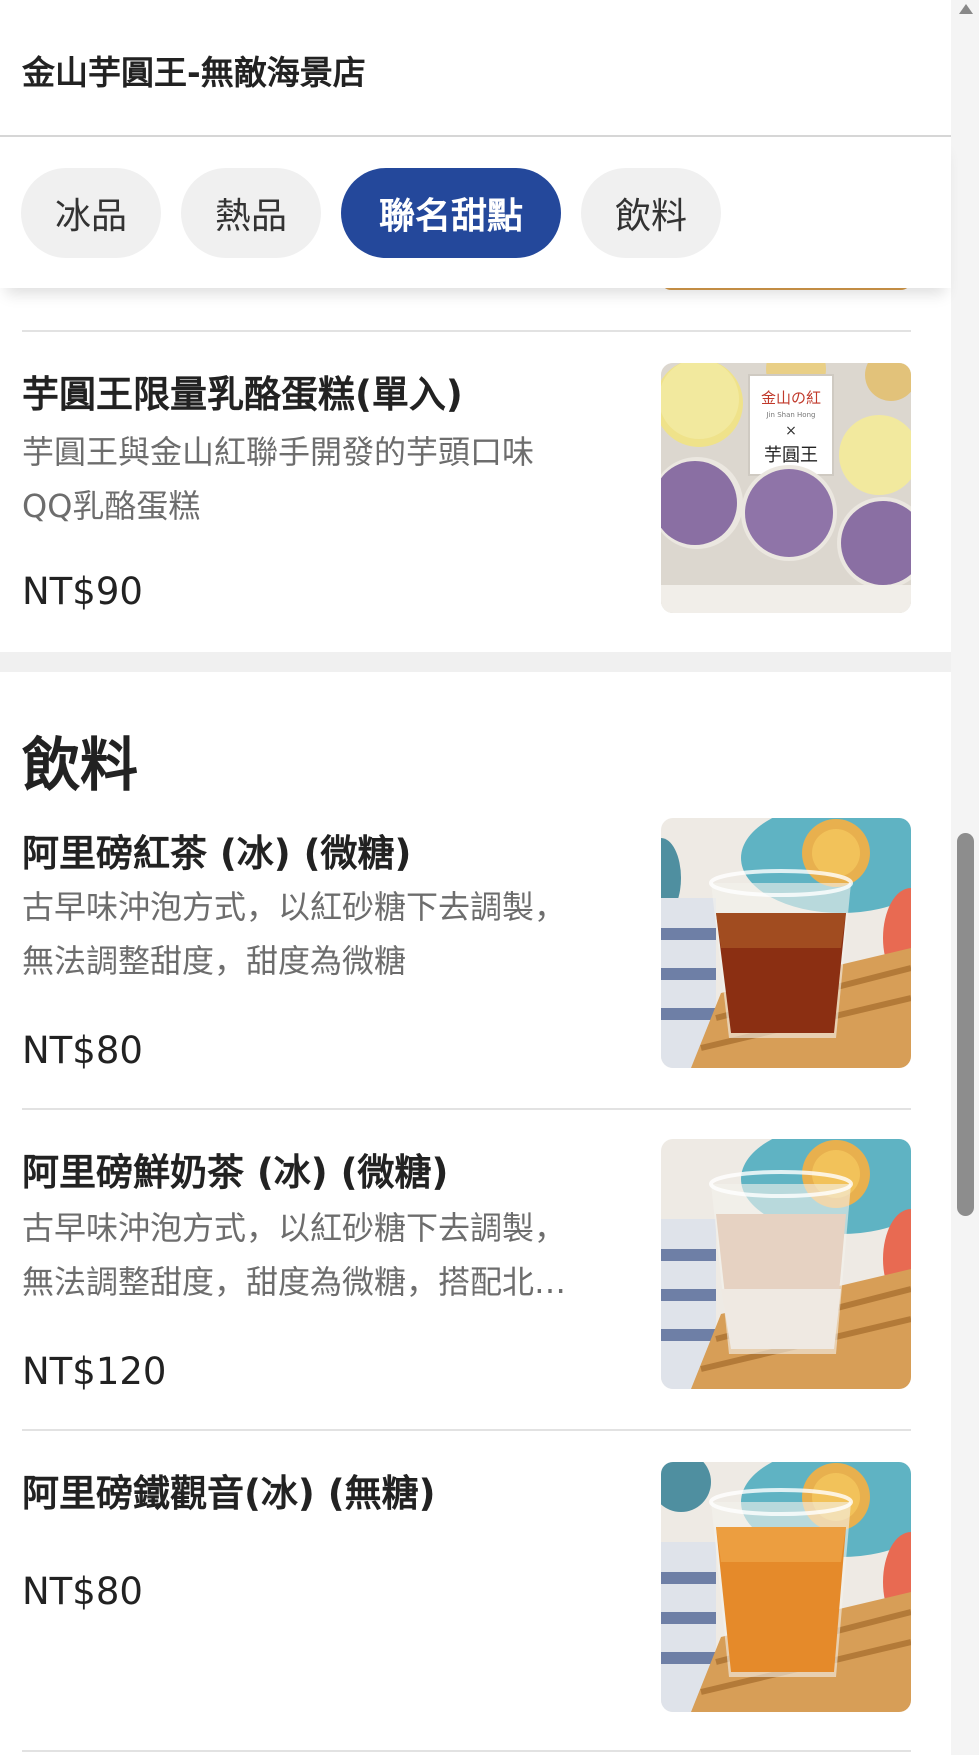 The height and width of the screenshot is (1755, 979). What do you see at coordinates (242, 394) in the screenshot?
I see `item-name: 芋圓王限量乳酪蛋糕(單入)` at bounding box center [242, 394].